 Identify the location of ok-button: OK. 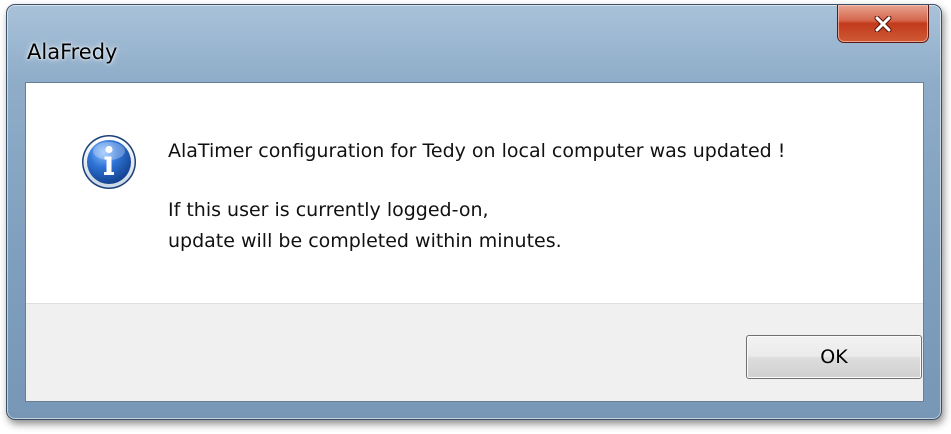
(834, 357).